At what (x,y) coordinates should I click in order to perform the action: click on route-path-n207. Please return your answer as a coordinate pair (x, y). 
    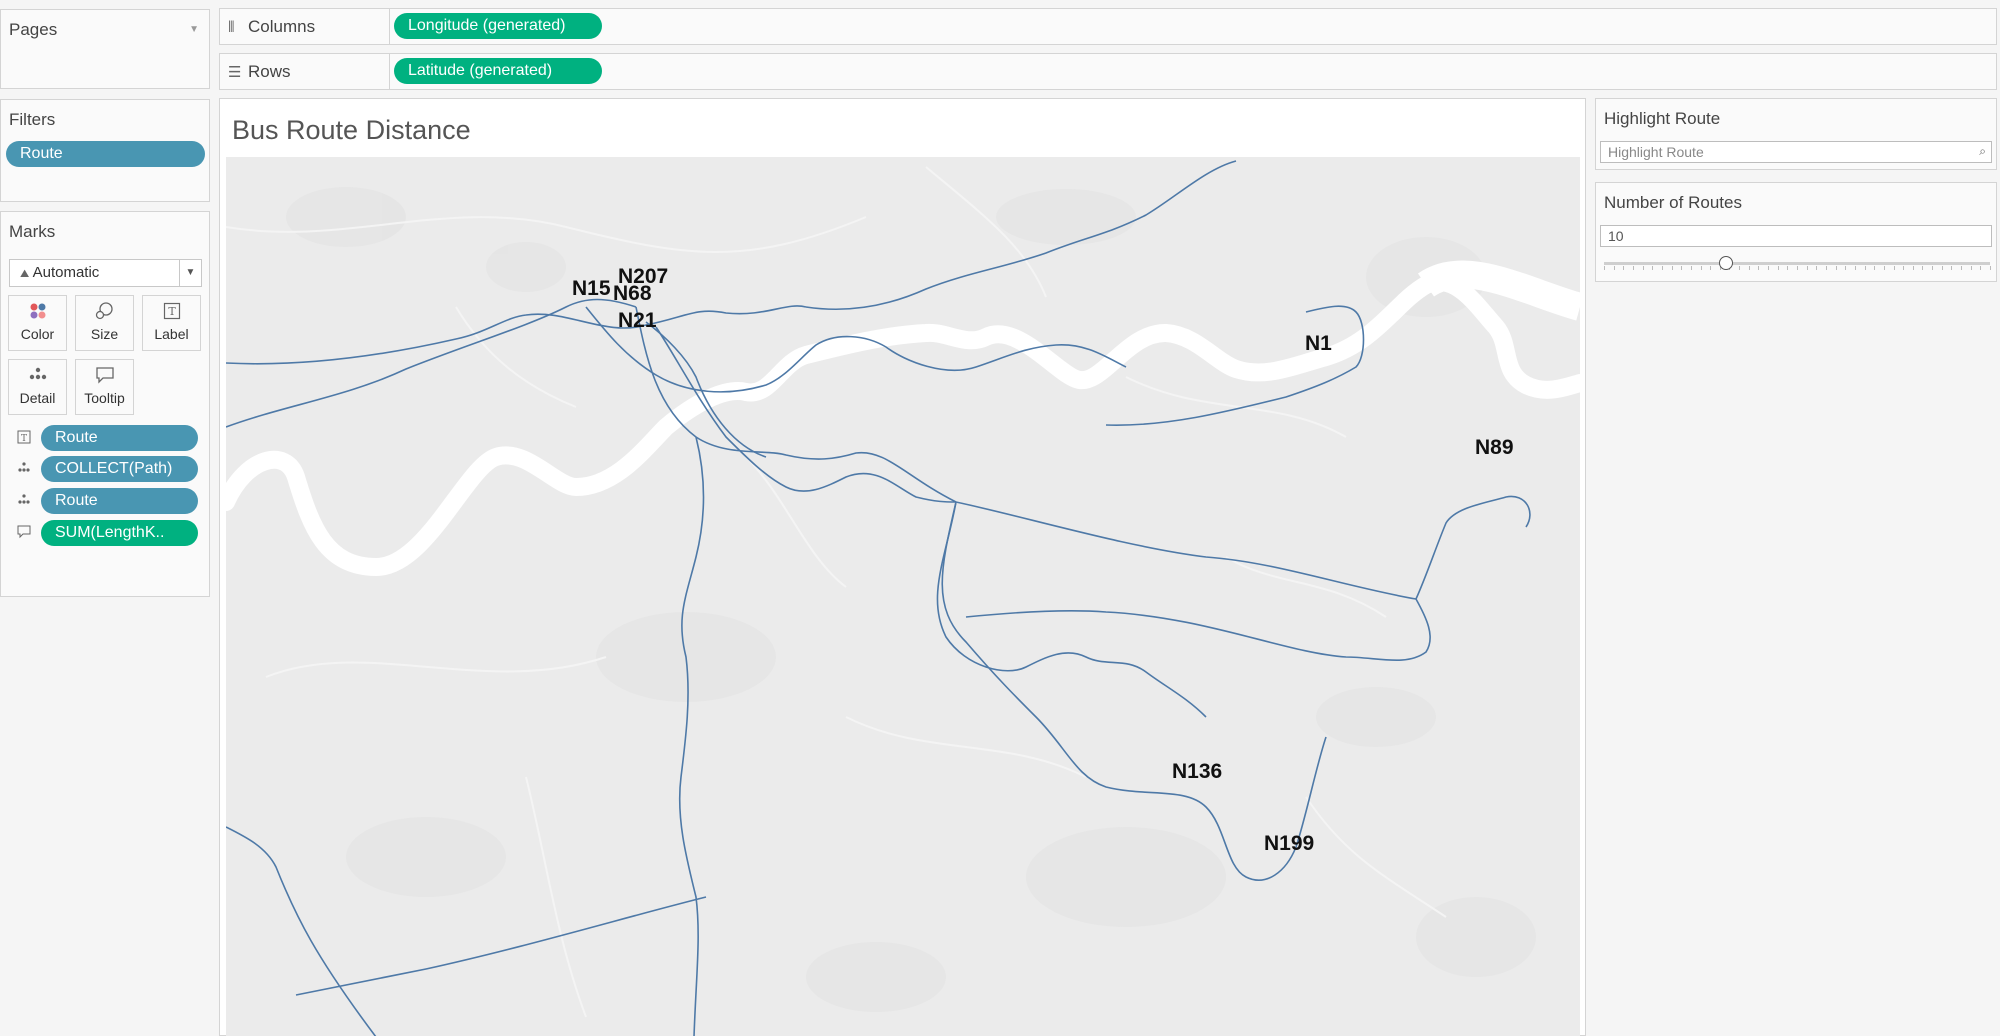
    Looking at the image, I should click on (516, 335).